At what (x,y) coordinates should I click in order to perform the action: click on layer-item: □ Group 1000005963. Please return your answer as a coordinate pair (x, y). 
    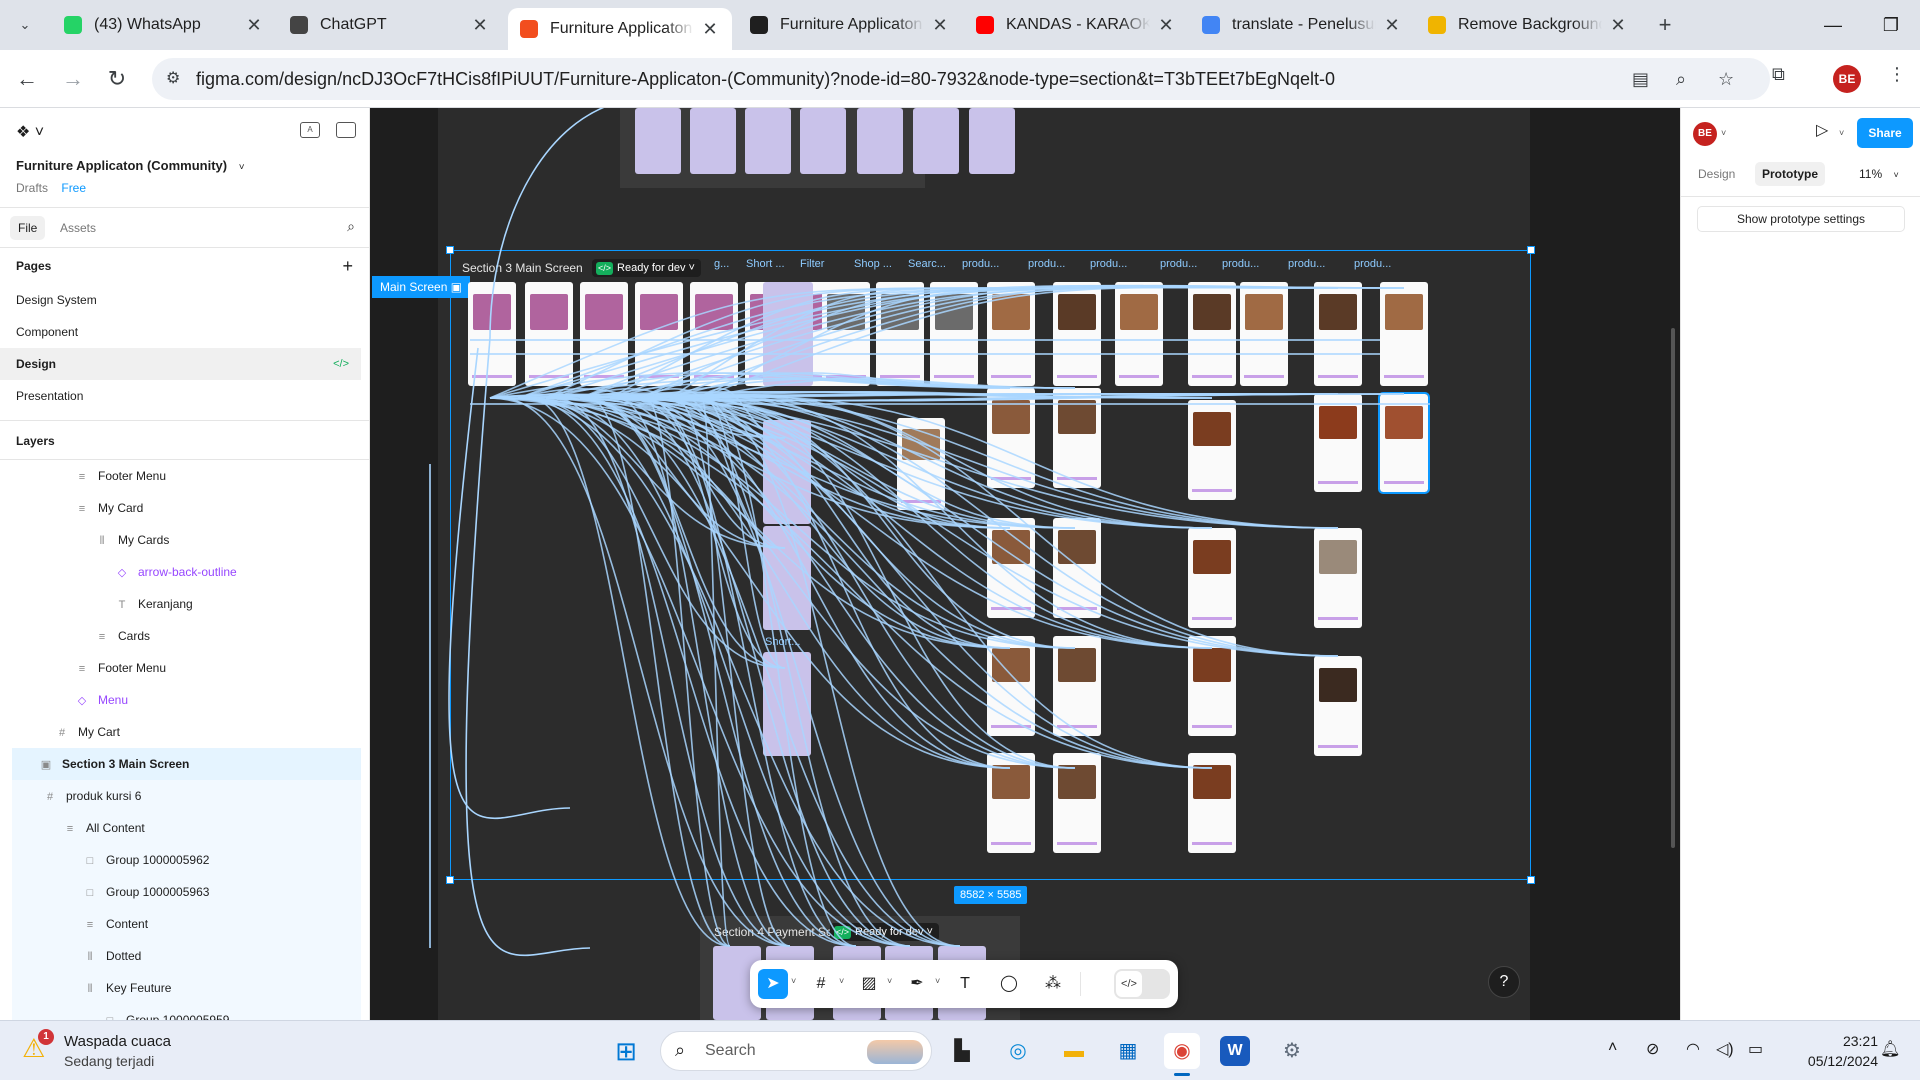
    Looking at the image, I should click on (186, 892).